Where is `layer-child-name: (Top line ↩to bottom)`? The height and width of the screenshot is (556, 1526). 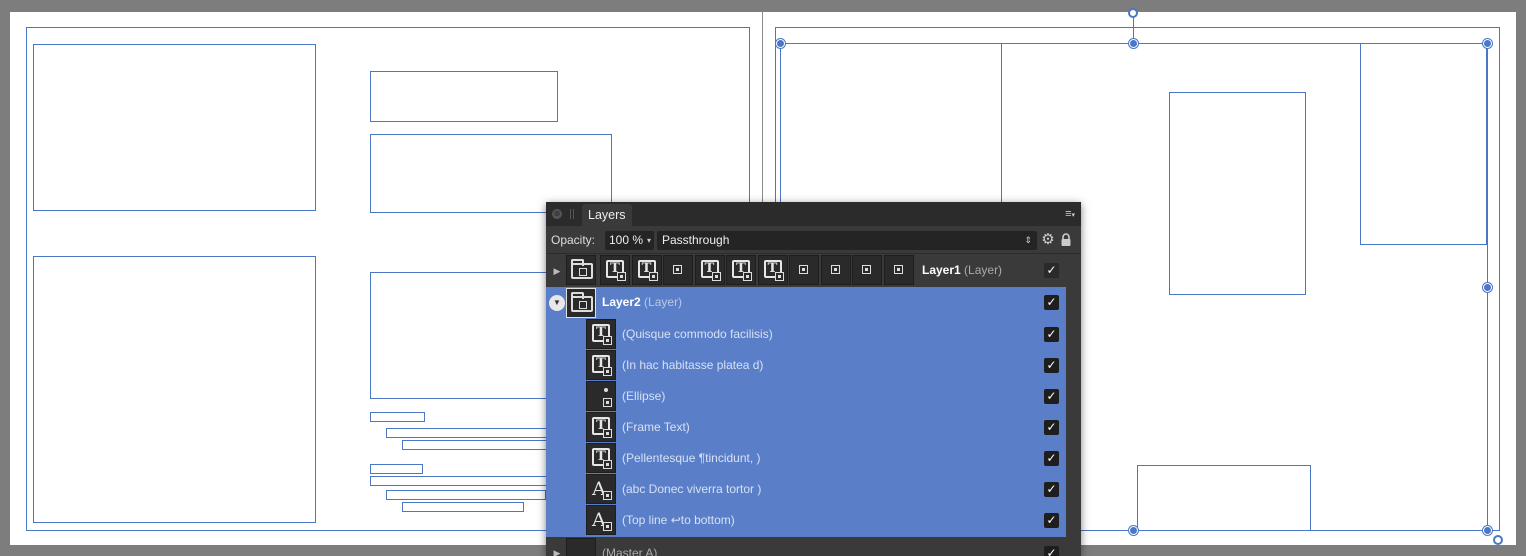
layer-child-name: (Top line ↩to bottom) is located at coordinates (678, 520).